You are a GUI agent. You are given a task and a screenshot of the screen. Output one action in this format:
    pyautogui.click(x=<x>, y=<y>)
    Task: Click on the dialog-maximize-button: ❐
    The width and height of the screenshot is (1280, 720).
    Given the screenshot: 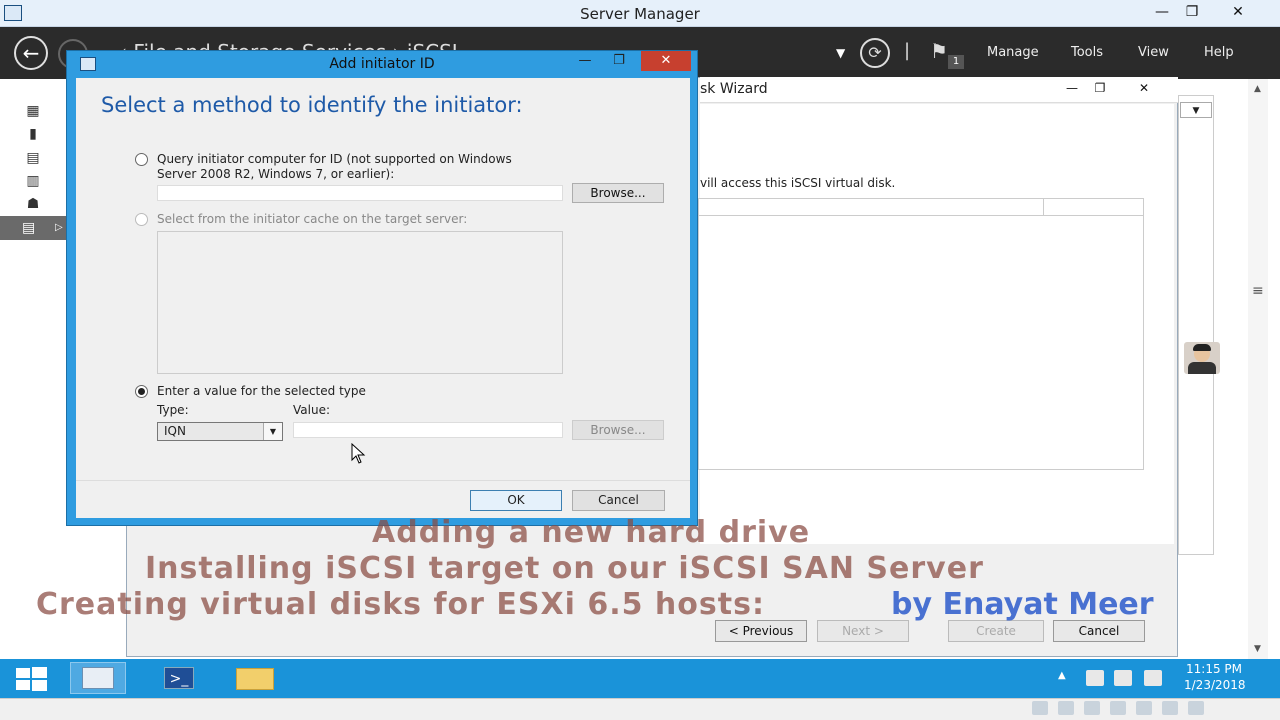 What is the action you would take?
    pyautogui.click(x=619, y=61)
    